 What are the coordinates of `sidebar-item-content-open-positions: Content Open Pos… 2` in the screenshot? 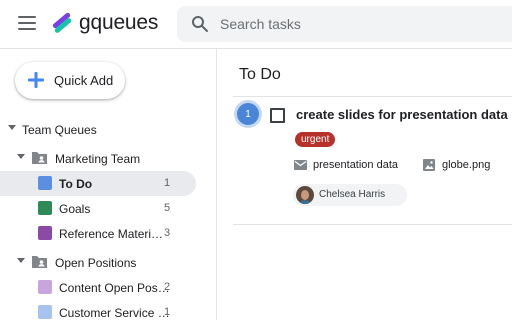 It's located at (98, 287).